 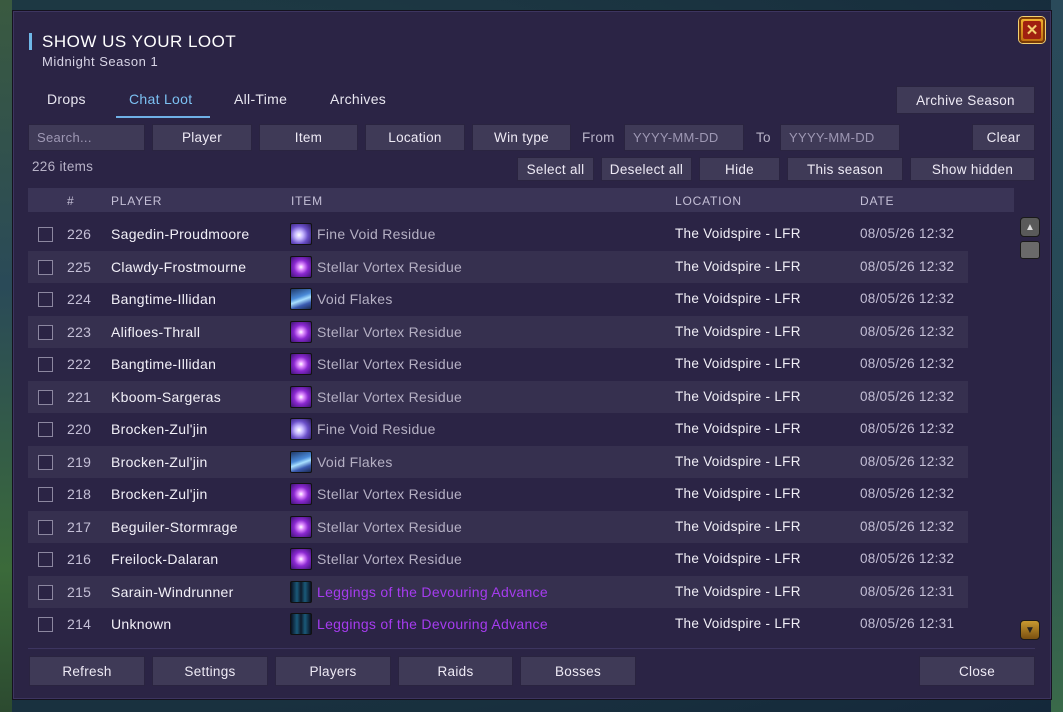 I want to click on tab-drops: Drops, so click(x=66, y=99).